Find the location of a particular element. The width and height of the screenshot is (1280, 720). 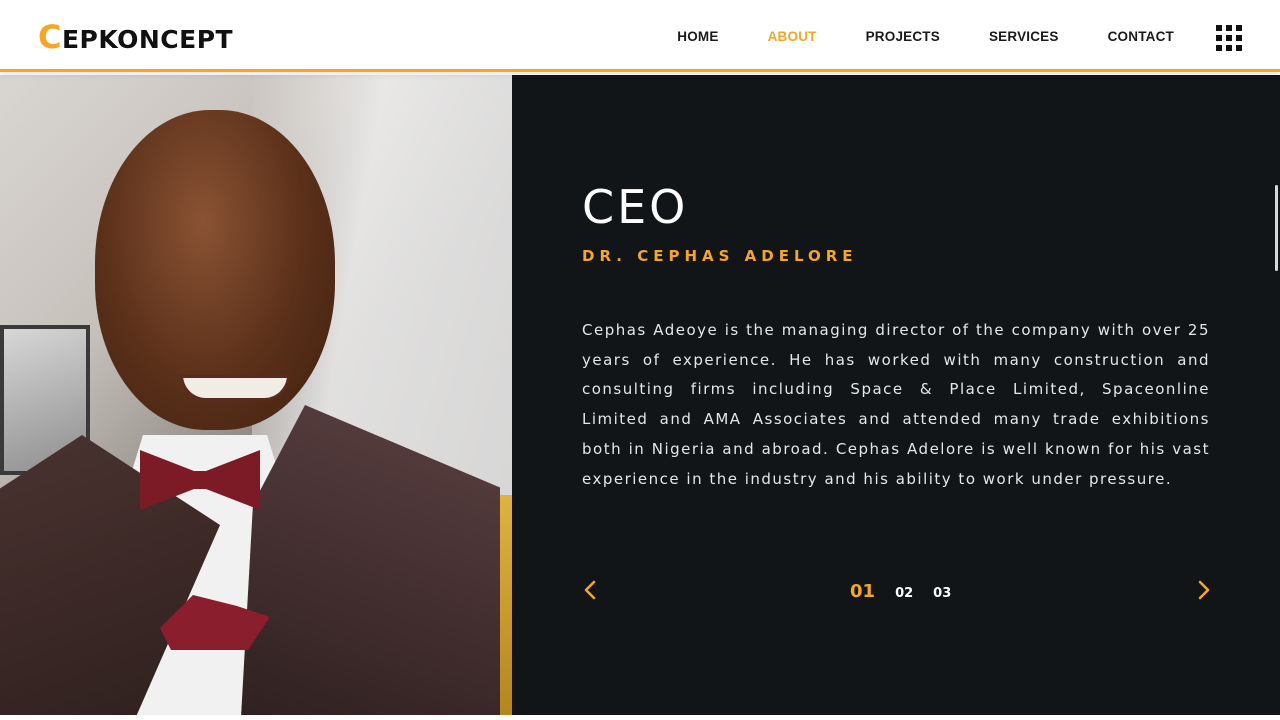

grid-menu-icon is located at coordinates (1229, 38).